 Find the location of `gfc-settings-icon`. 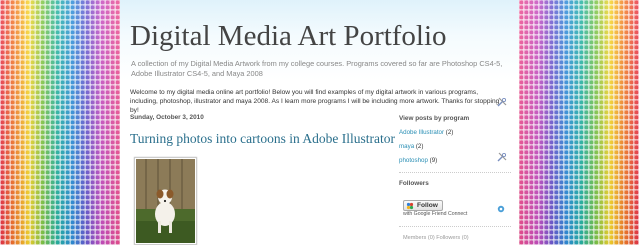

gfc-settings-icon is located at coordinates (501, 206).